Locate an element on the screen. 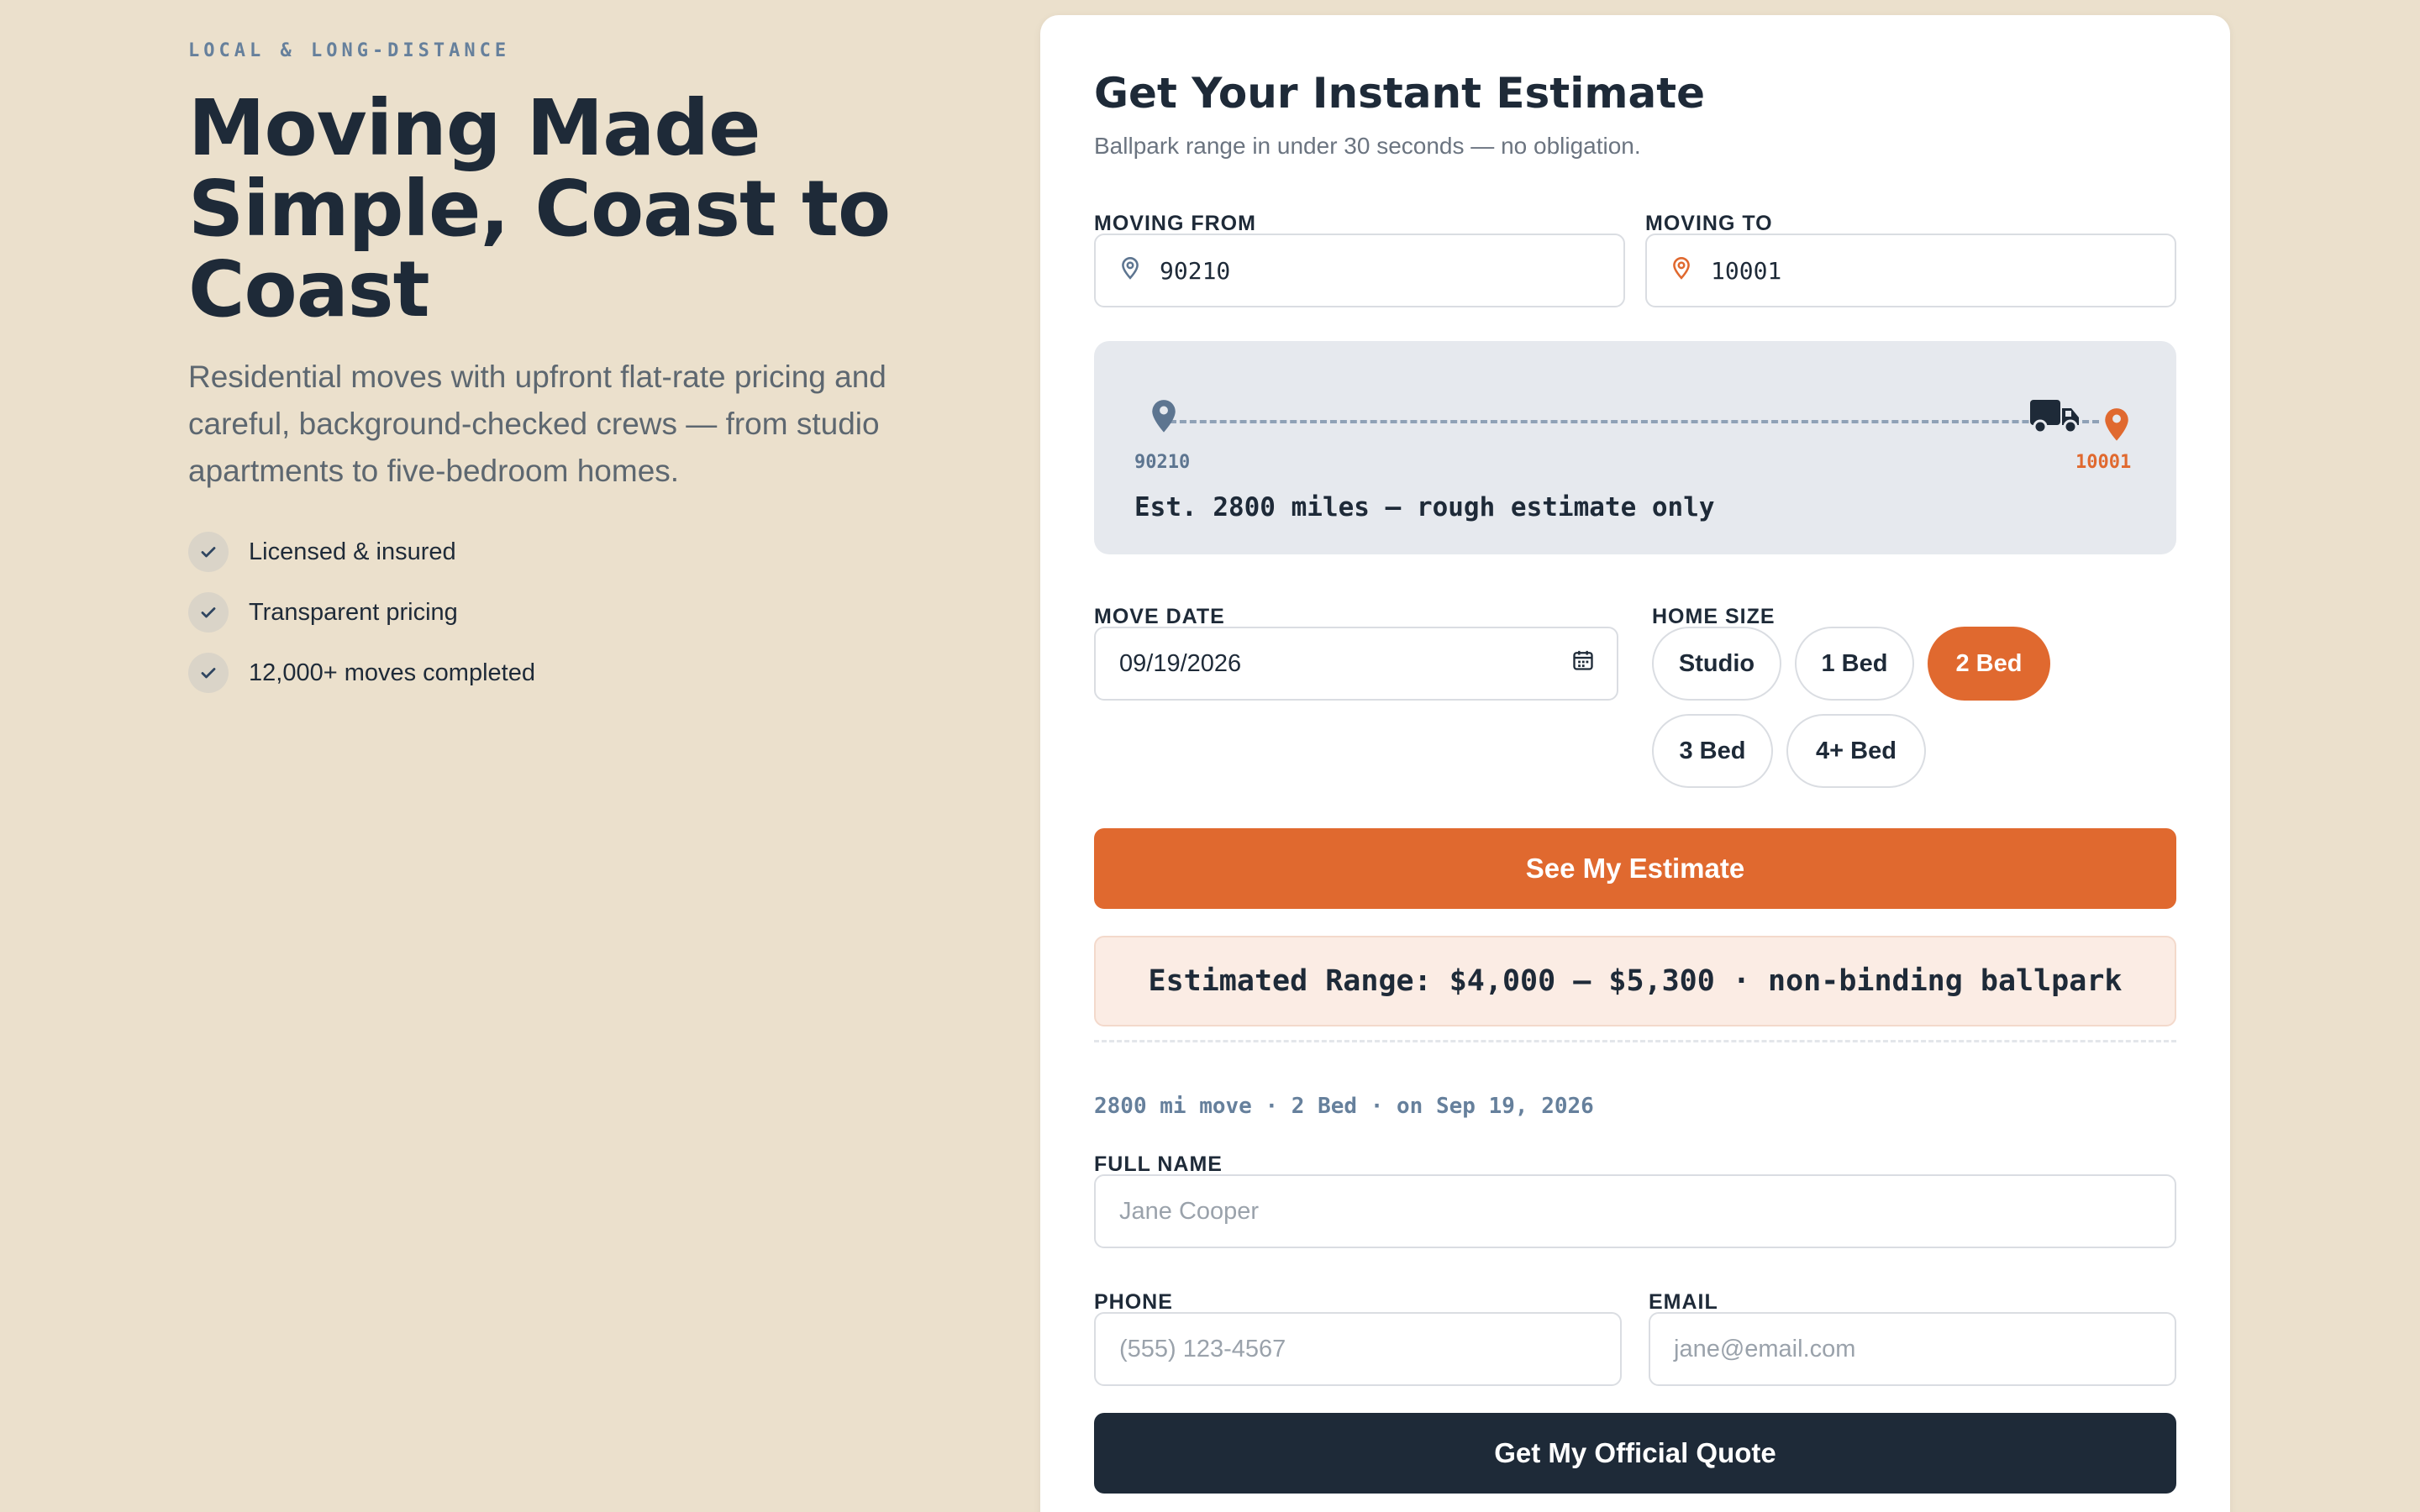 The width and height of the screenshot is (2420, 1512). benefit-item: 12,000+ moves completed is located at coordinates (574, 673).